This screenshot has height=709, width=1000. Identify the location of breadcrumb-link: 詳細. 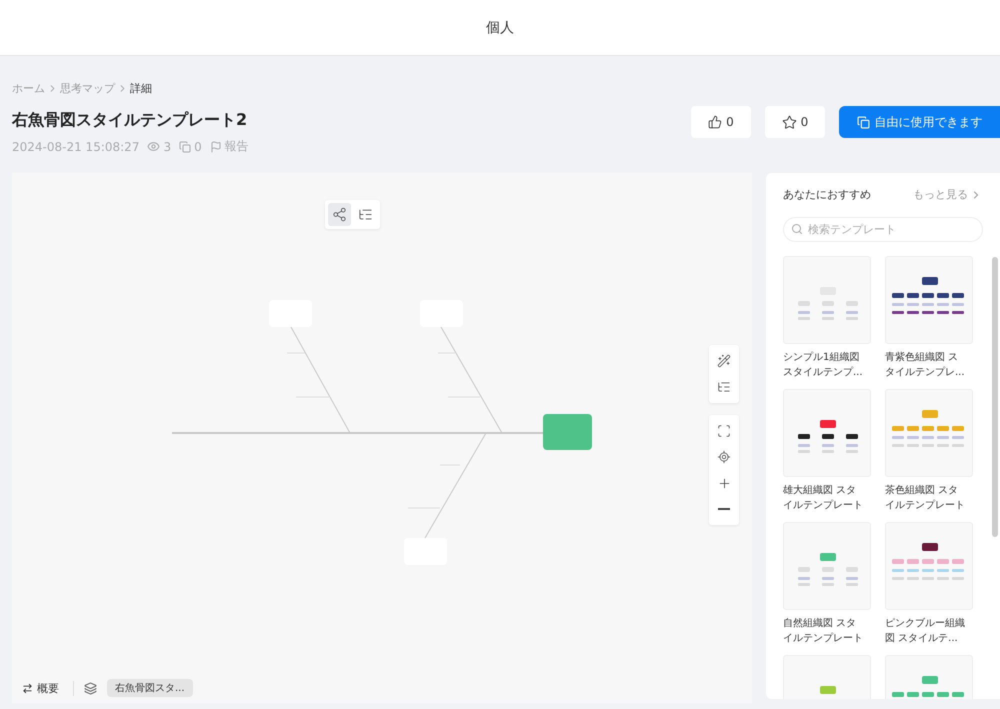
(141, 88).